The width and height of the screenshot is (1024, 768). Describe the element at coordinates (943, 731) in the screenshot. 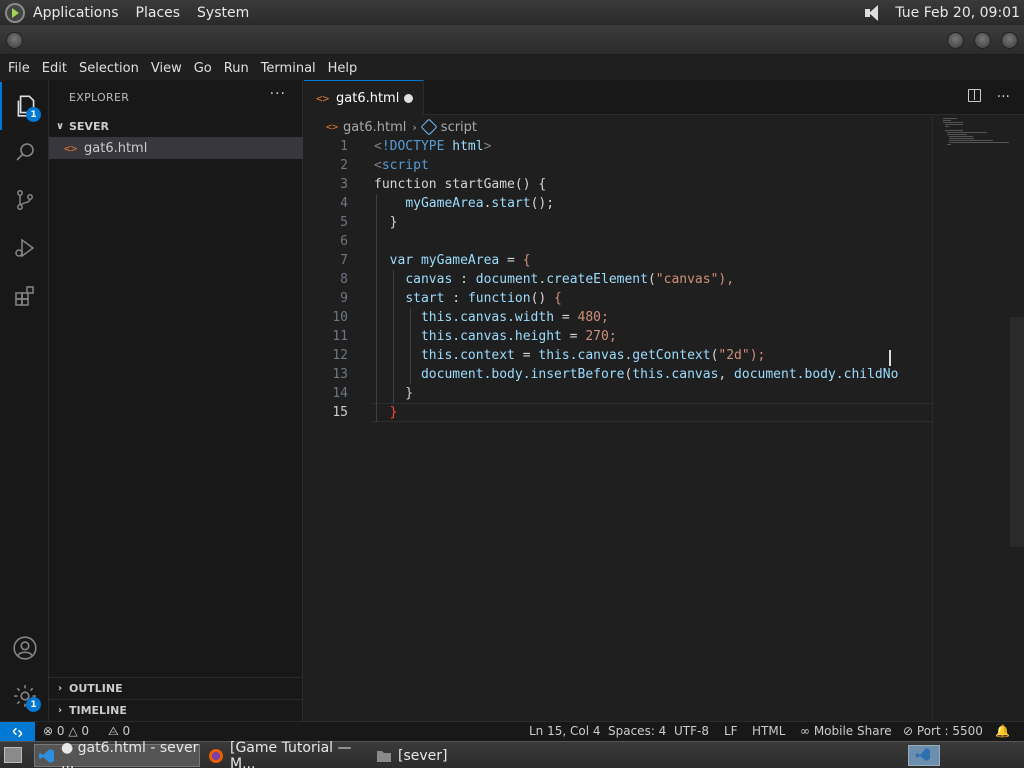

I see `live-server-port: ⊘ Port : 5500` at that location.